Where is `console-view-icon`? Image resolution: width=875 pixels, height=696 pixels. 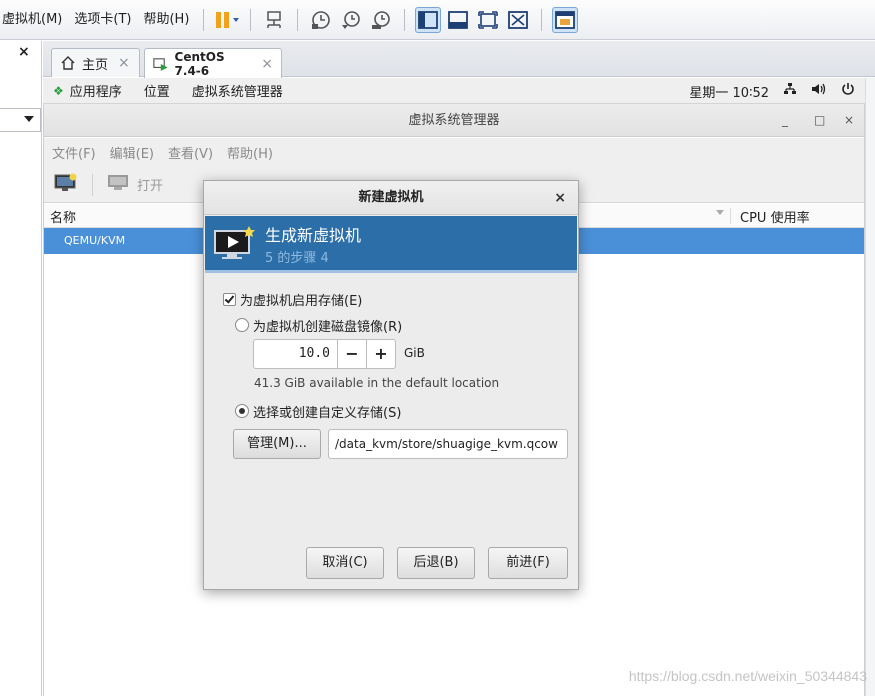
console-view-icon is located at coordinates (565, 19).